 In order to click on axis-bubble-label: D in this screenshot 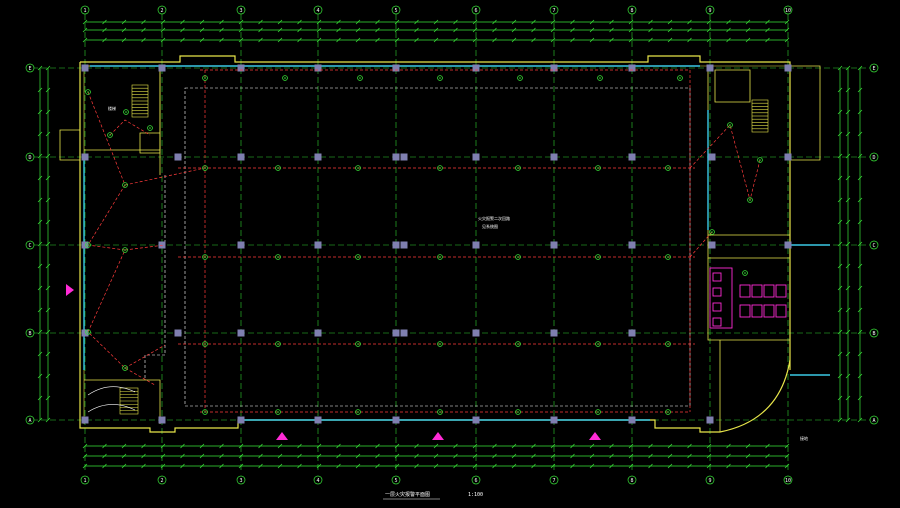, I will do `click(29, 158)`.